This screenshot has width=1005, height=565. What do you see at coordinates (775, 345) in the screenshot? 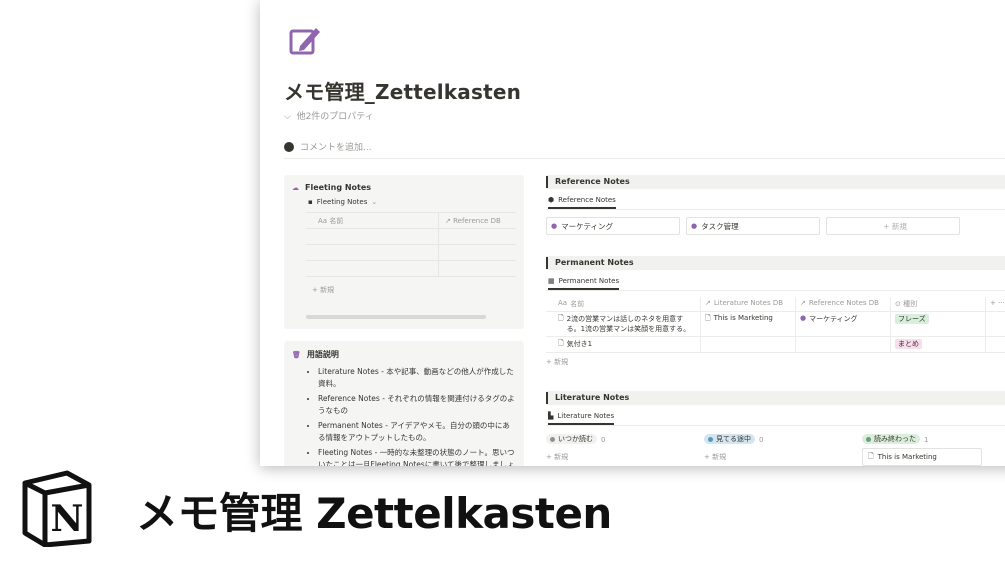
I see `table-row: 🗋 気付き1 まとめ` at bounding box center [775, 345].